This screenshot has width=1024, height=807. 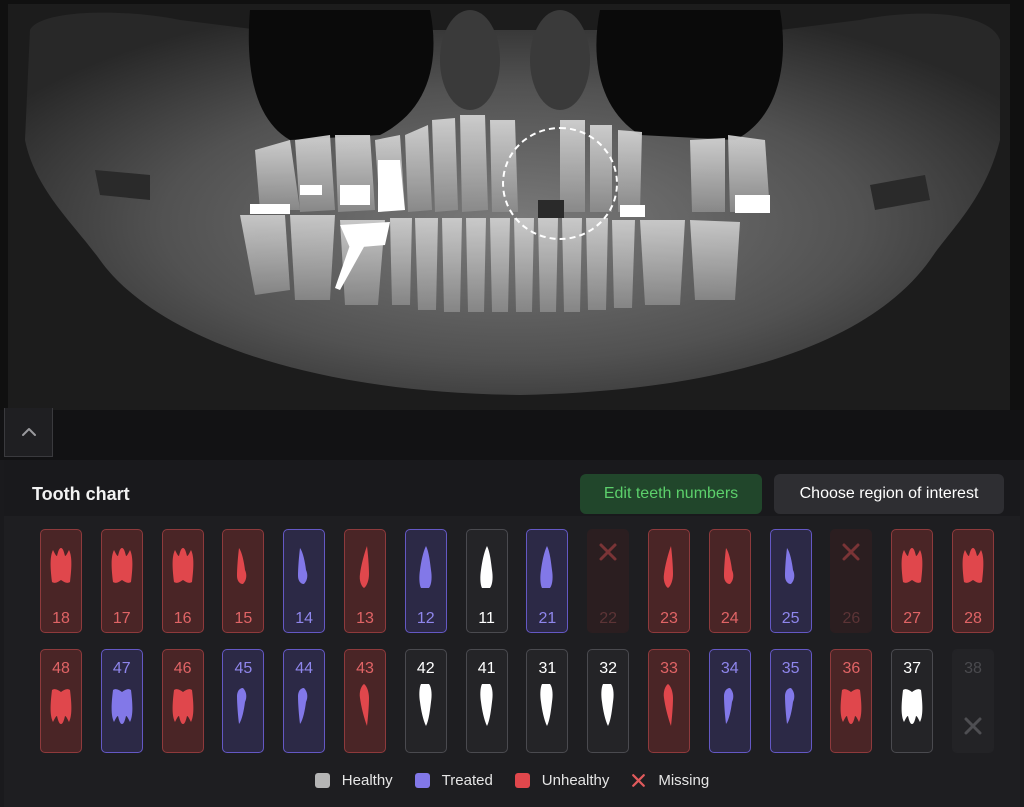 What do you see at coordinates (243, 668) in the screenshot?
I see `tooth-number: 45` at bounding box center [243, 668].